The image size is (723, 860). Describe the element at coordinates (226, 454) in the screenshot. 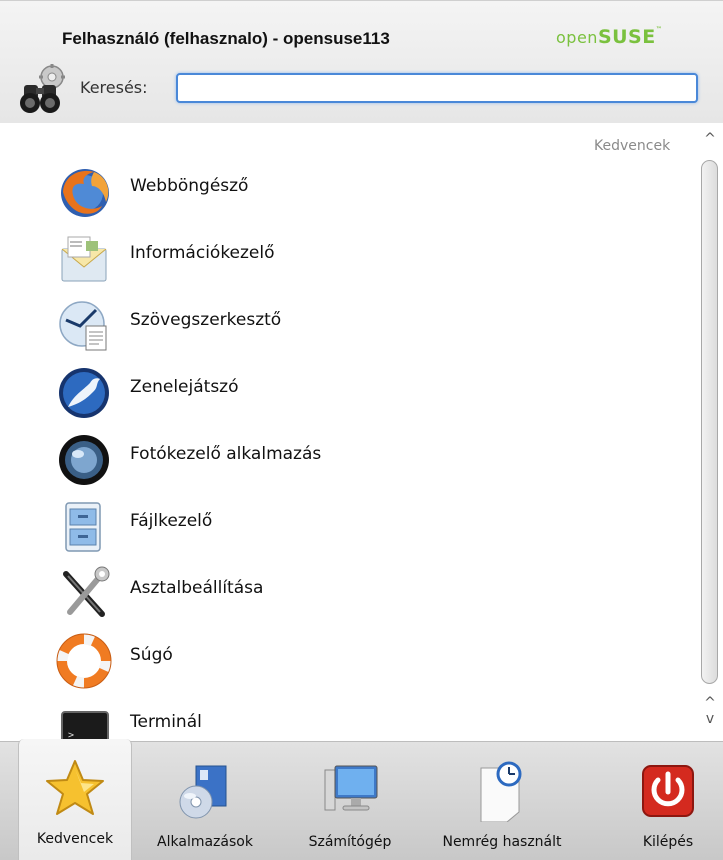

I see `list-item-label: Fotókezelő alkalmazás` at that location.